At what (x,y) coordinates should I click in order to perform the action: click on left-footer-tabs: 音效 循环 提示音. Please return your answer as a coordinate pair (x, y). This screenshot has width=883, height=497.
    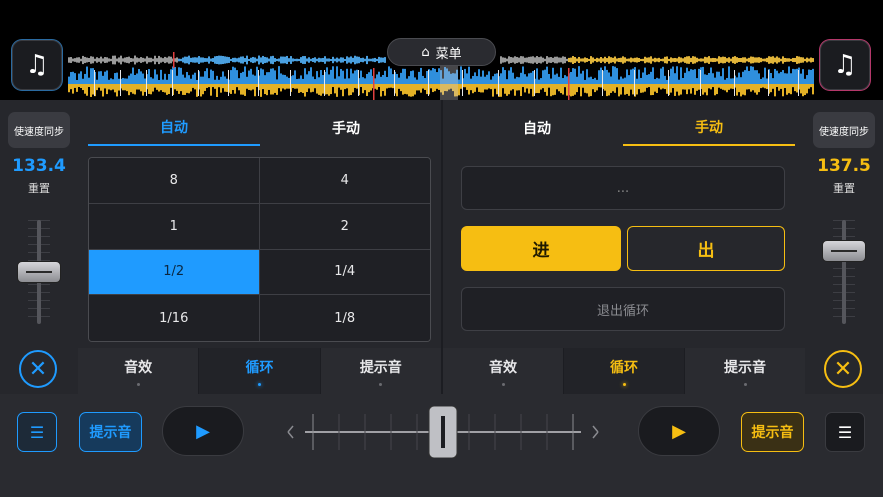
    Looking at the image, I should click on (259, 371).